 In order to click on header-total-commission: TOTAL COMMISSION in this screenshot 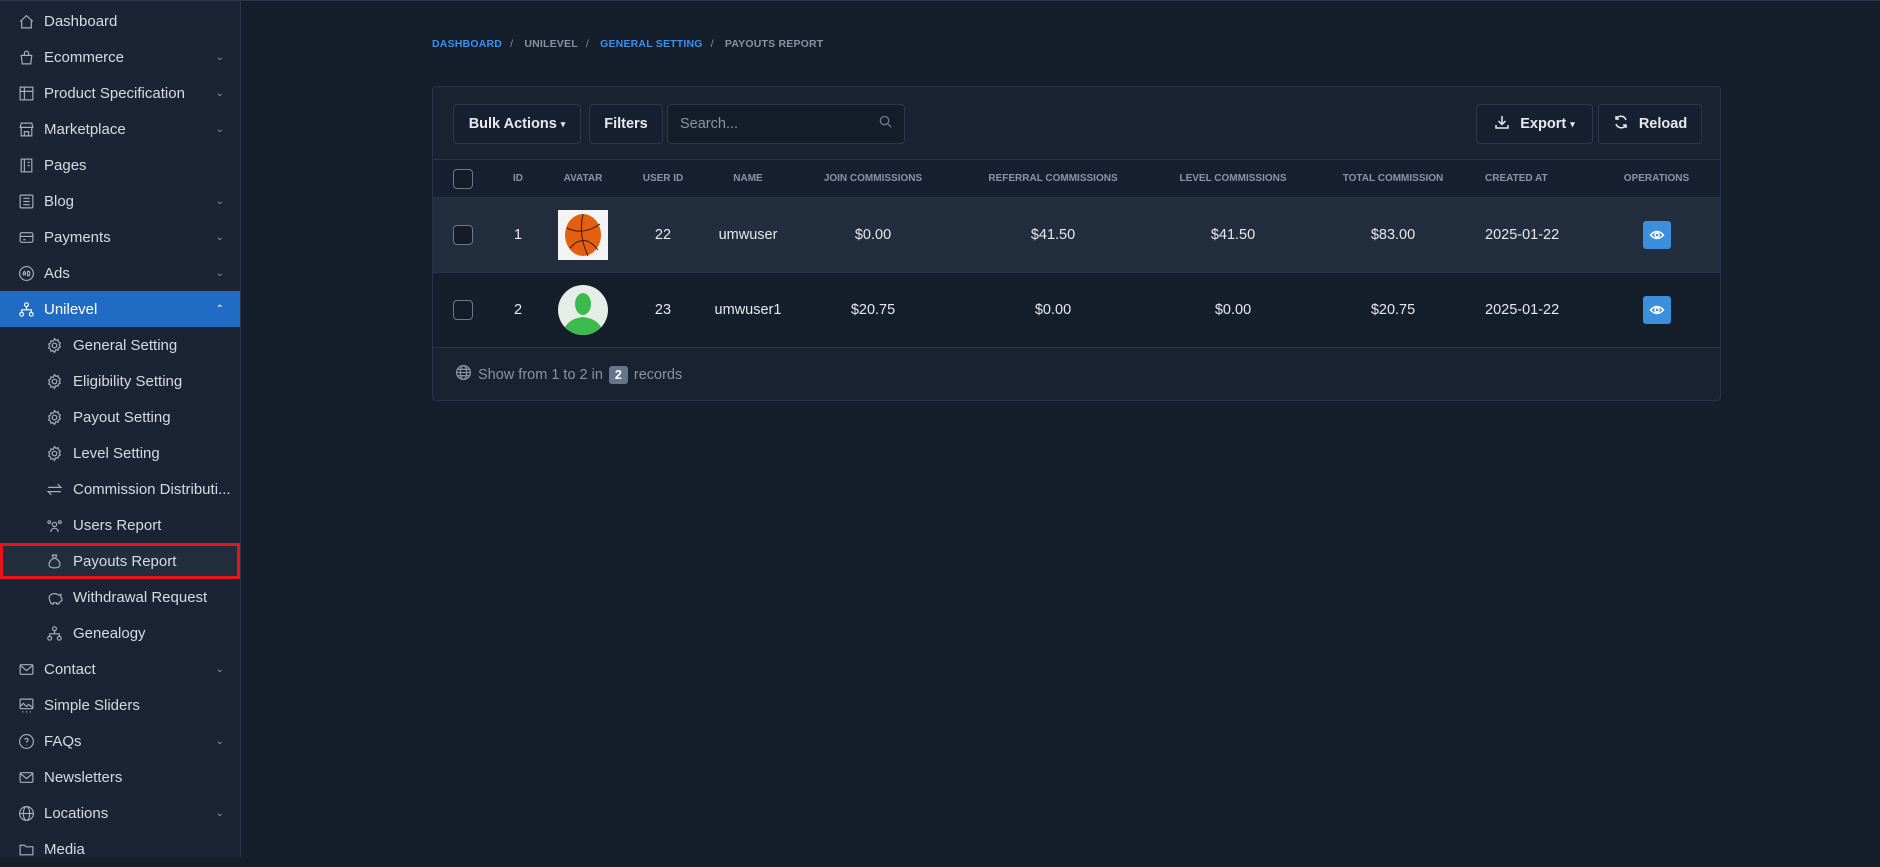, I will do `click(1393, 178)`.